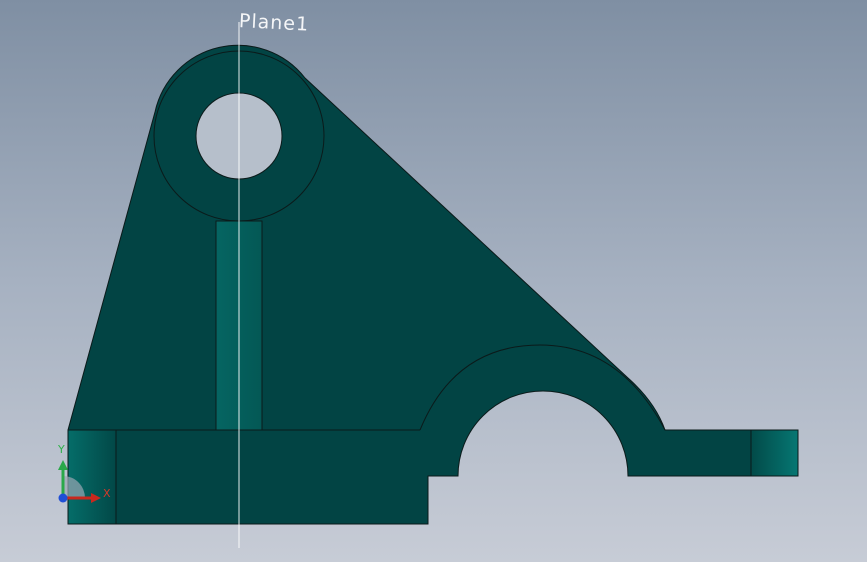 This screenshot has width=867, height=562. Describe the element at coordinates (61, 449) in the screenshot. I see `triad-y-label: Y` at that location.